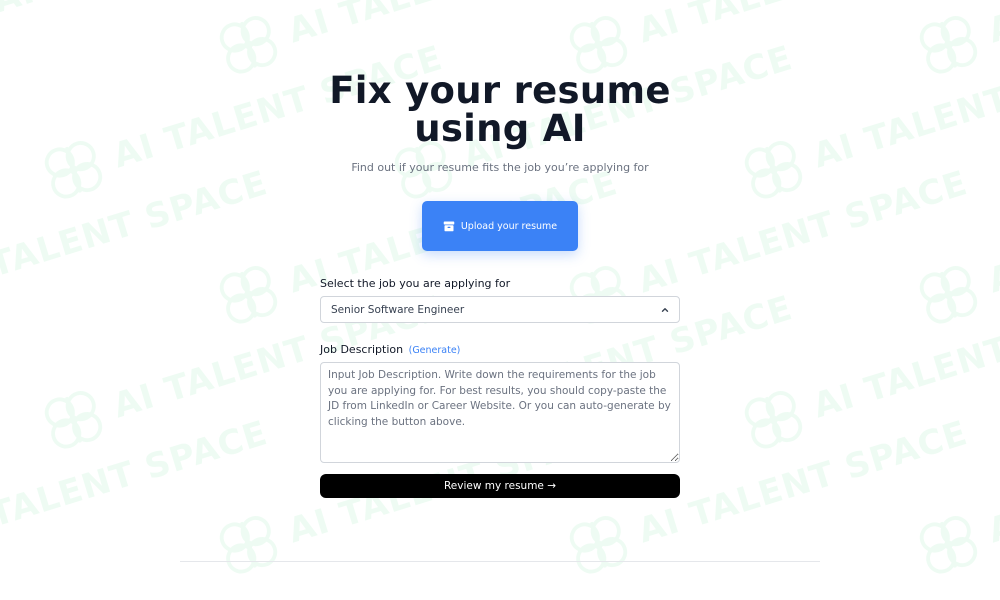 Image resolution: width=1000 pixels, height=600 pixels. Describe the element at coordinates (500, 309) in the screenshot. I see `job-select-dropdown: Senior Software Engineer` at that location.